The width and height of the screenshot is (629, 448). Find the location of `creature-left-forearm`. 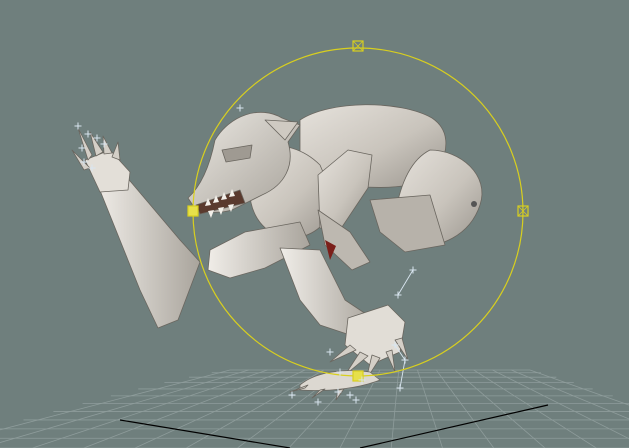

creature-left-forearm is located at coordinates (147, 251).